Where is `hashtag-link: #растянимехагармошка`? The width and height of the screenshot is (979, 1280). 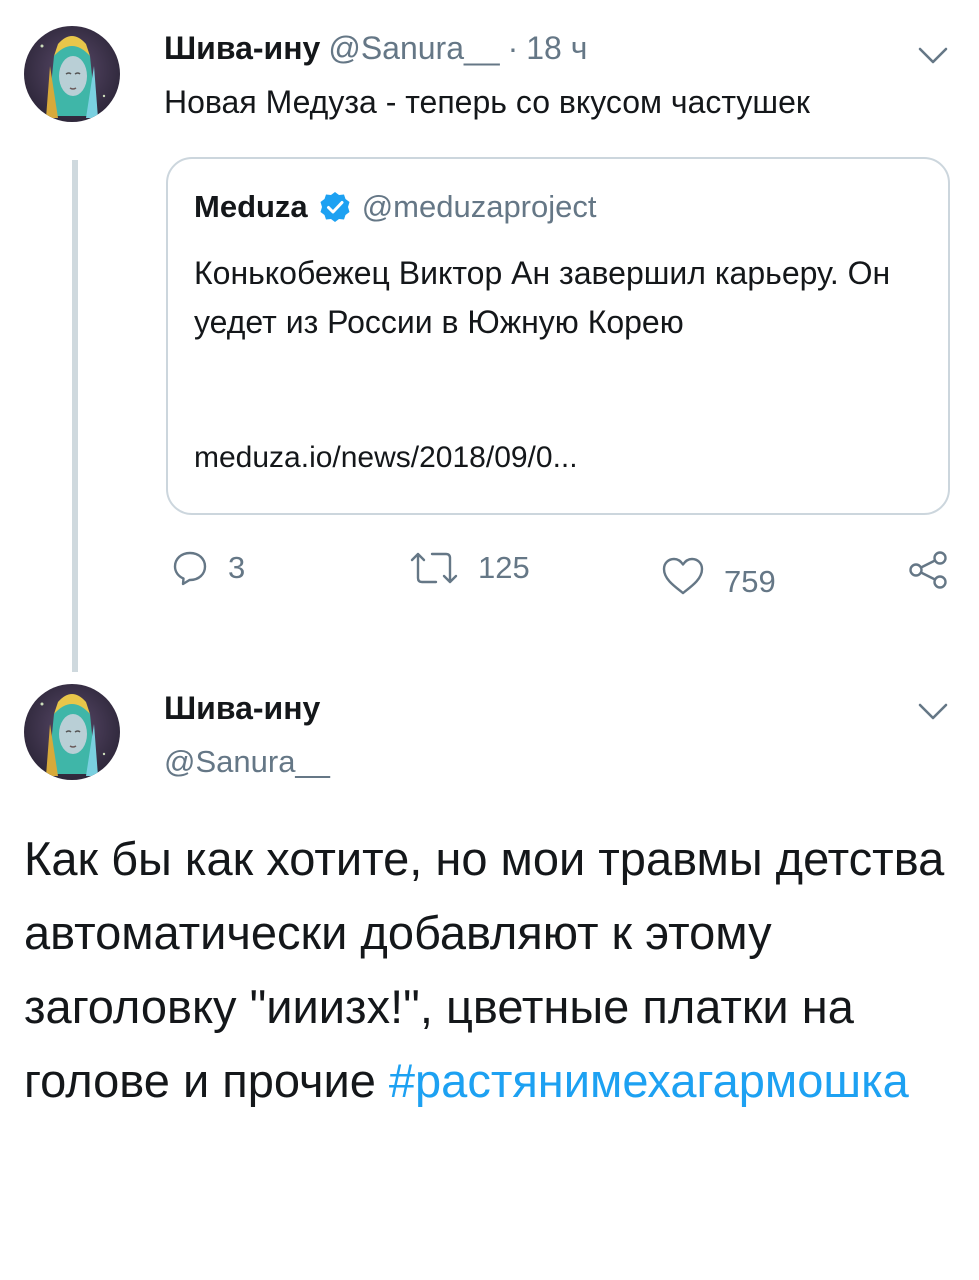 hashtag-link: #растянимехагармошка is located at coordinates (649, 1080).